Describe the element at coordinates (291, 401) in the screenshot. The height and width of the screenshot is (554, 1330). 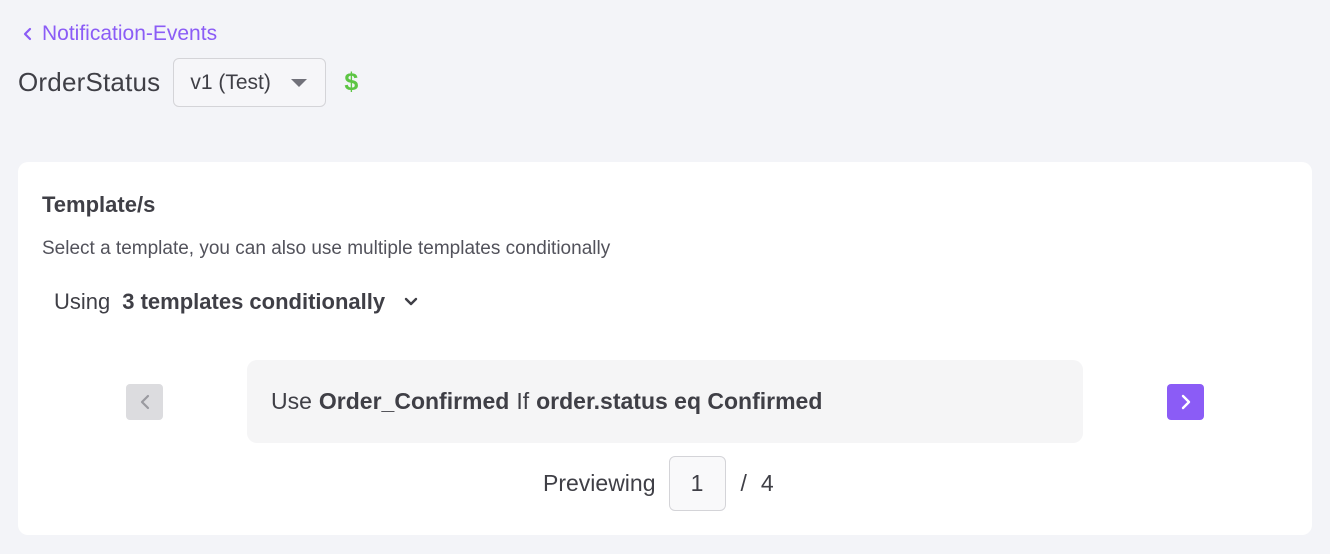
I see `rule-use-word: Use` at that location.